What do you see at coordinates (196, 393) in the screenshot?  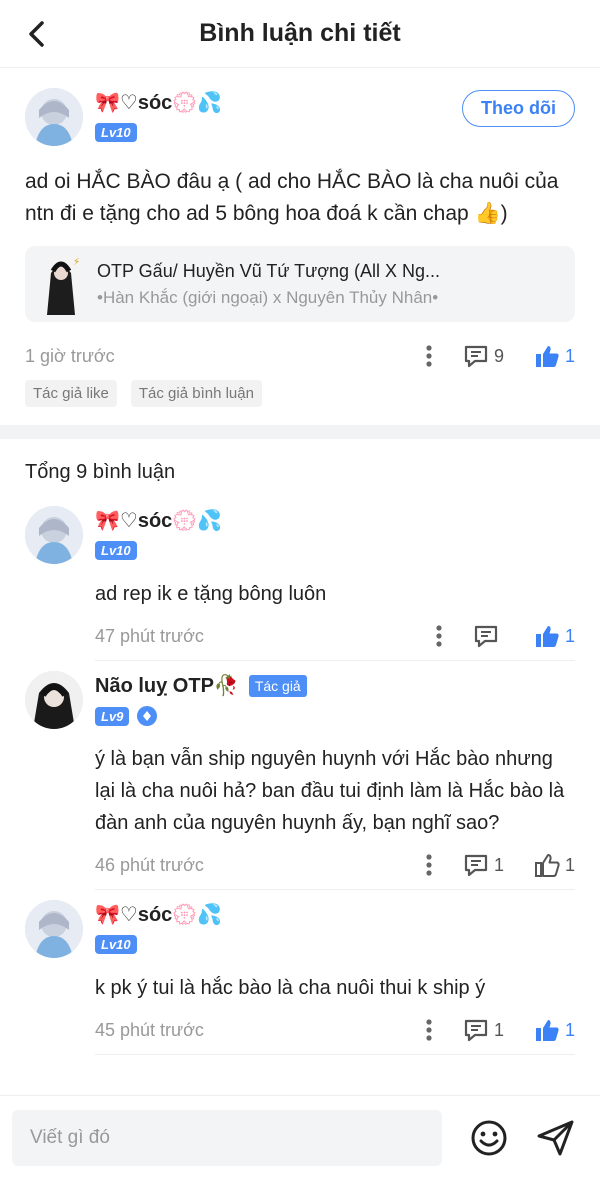 I see `author-commented-tag: Tác giả bình luận` at bounding box center [196, 393].